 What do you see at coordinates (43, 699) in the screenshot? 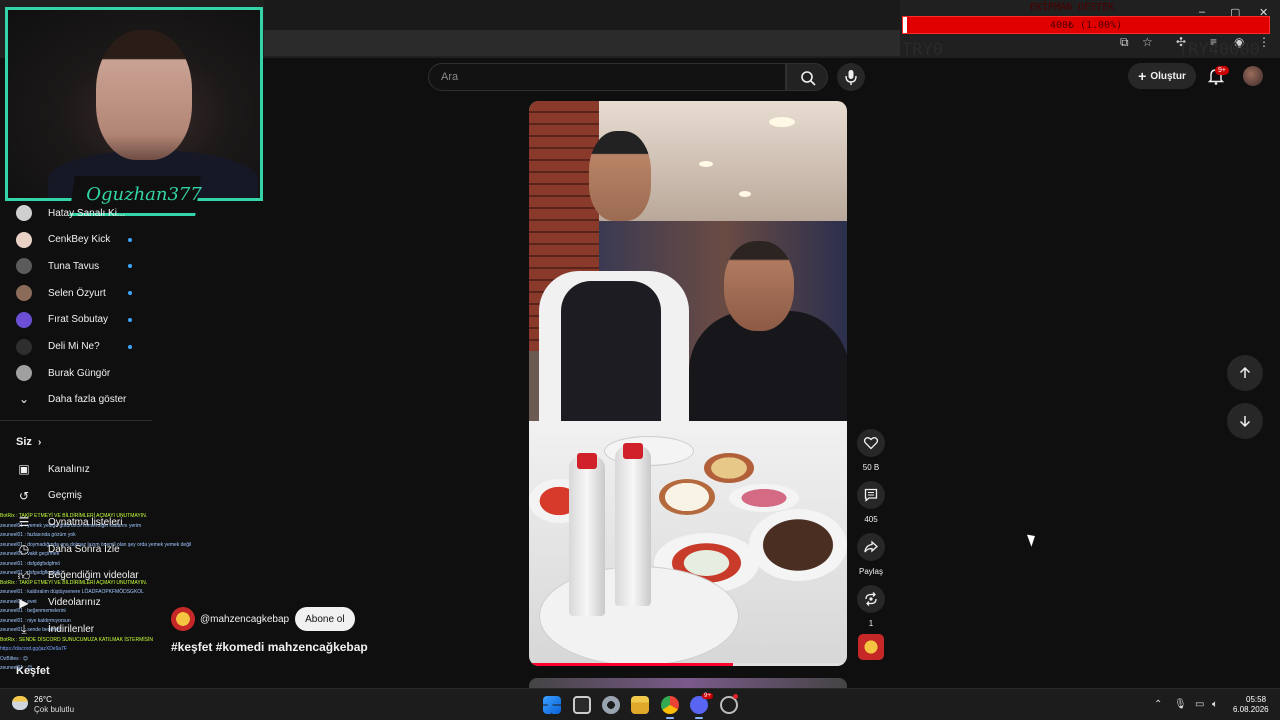
I see `weather-temperature: 26°C` at bounding box center [43, 699].